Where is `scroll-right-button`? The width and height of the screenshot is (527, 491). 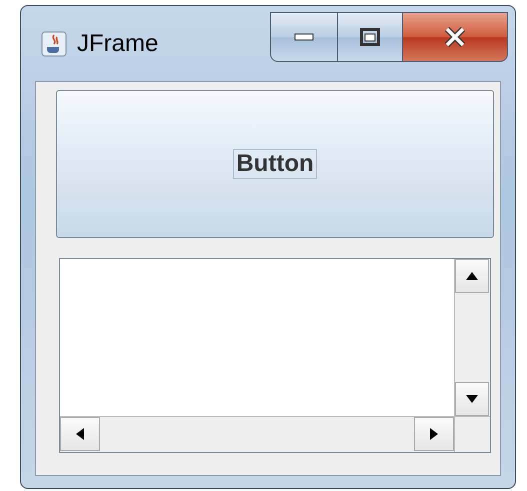
scroll-right-button is located at coordinates (434, 434).